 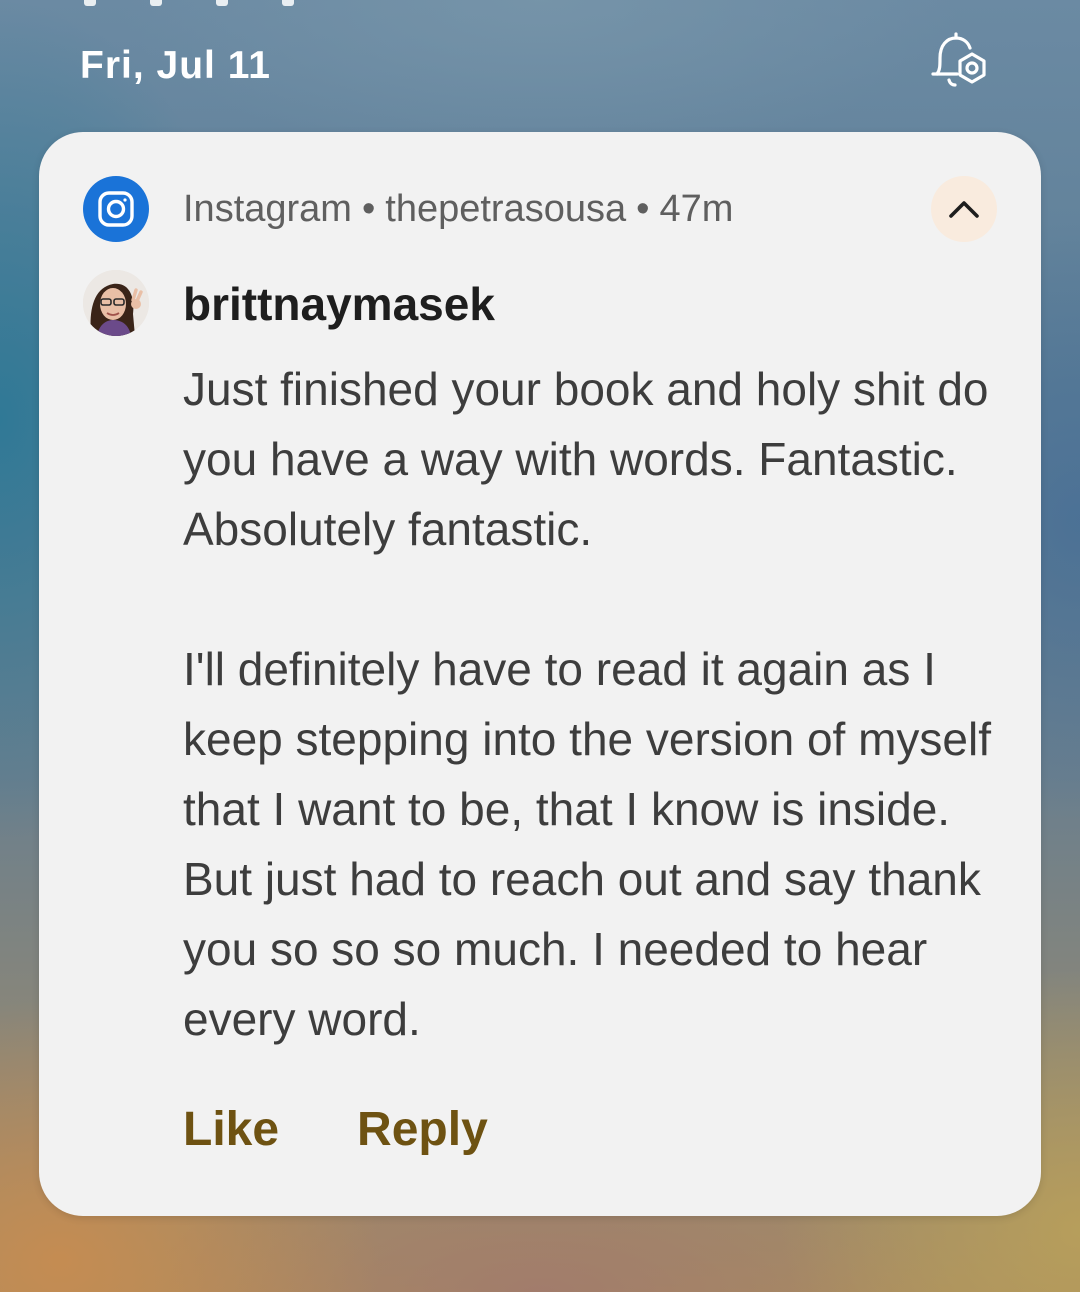 What do you see at coordinates (960, 62) in the screenshot?
I see `bell-gear-icon` at bounding box center [960, 62].